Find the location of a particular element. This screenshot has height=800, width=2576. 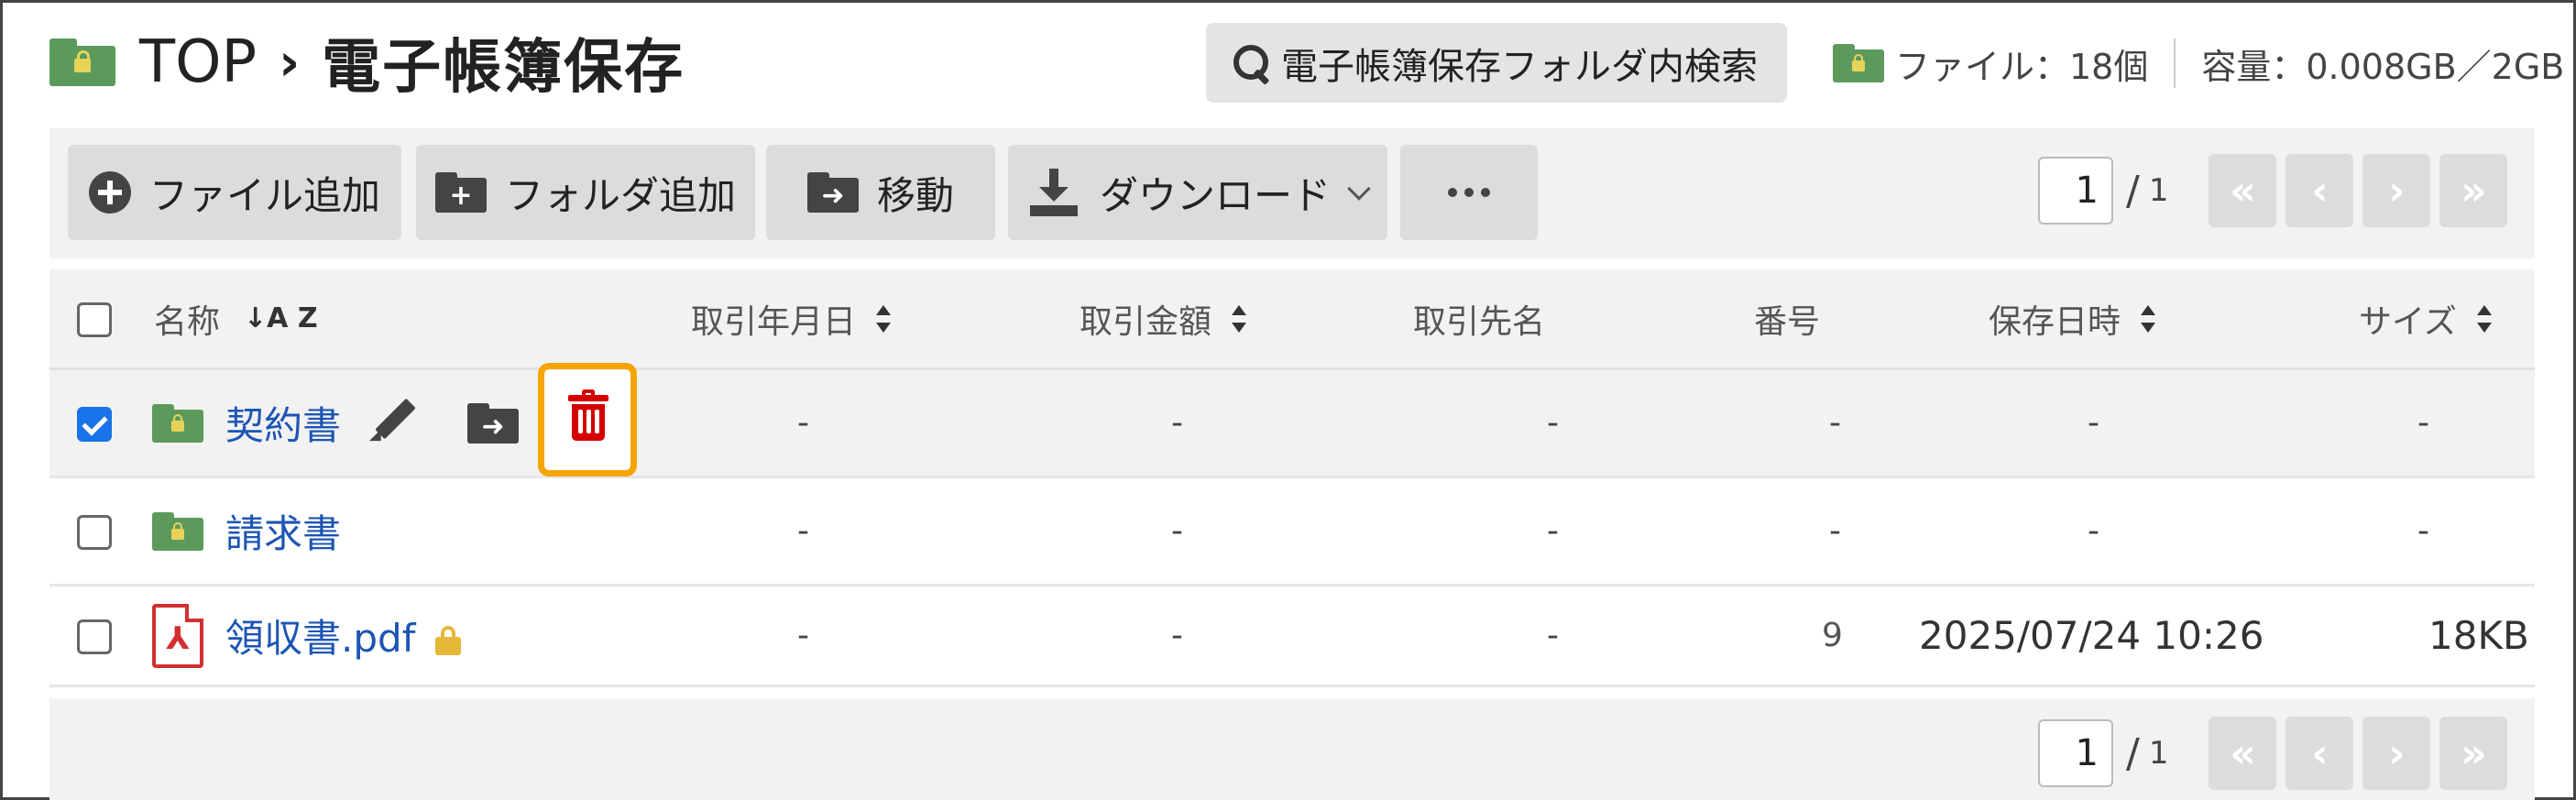

add-file-label: ファイル追加 is located at coordinates (264, 195).